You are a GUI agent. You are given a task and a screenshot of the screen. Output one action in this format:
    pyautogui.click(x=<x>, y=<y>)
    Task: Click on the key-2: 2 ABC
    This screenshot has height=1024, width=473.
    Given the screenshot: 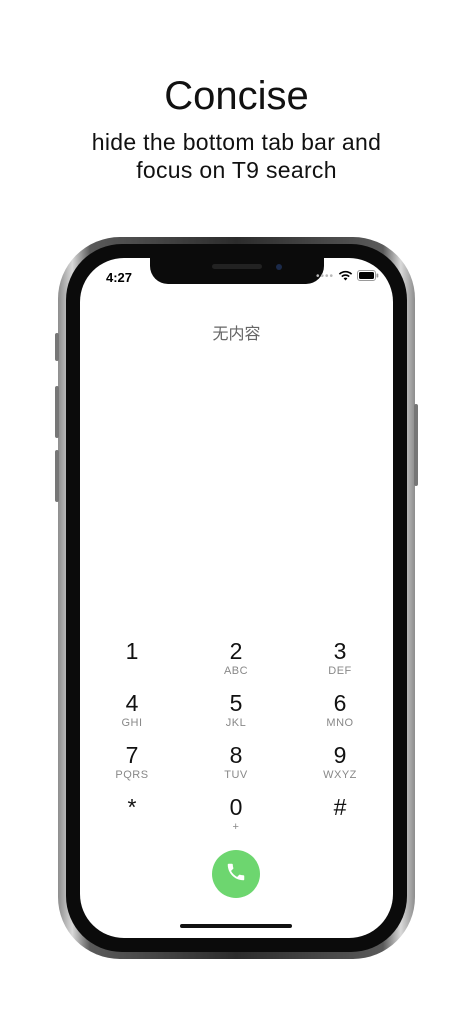 What is the action you would take?
    pyautogui.click(x=236, y=664)
    